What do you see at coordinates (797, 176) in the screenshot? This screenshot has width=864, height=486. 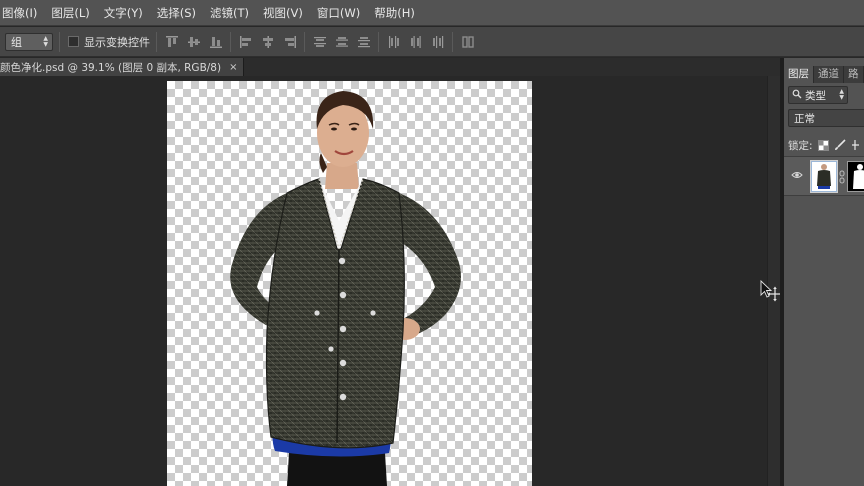 I see `eye-icon` at bounding box center [797, 176].